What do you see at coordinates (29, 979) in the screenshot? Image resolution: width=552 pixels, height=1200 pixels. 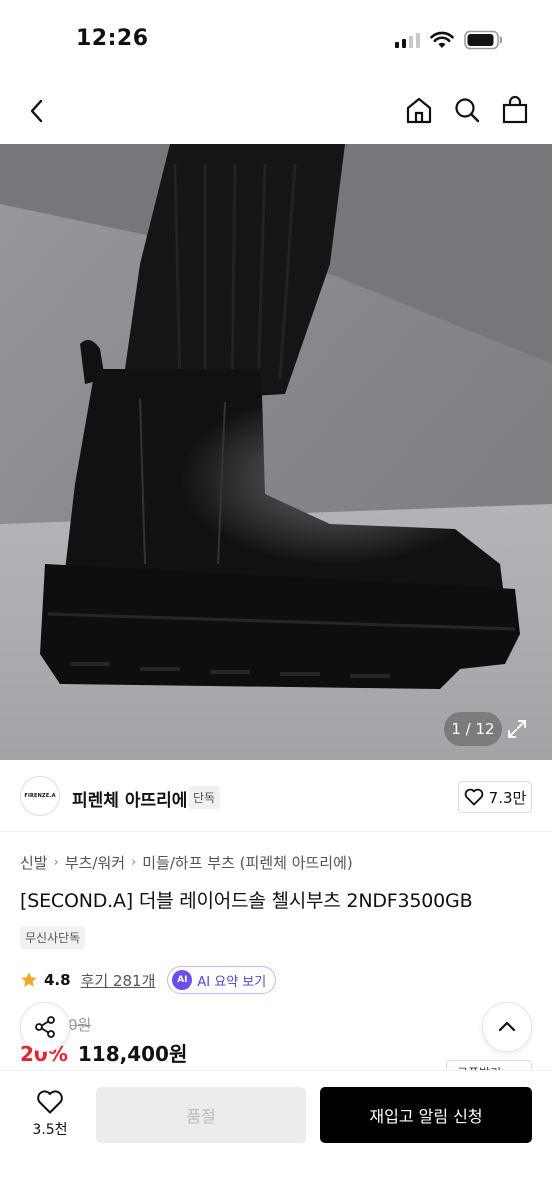 I see `star-icon` at bounding box center [29, 979].